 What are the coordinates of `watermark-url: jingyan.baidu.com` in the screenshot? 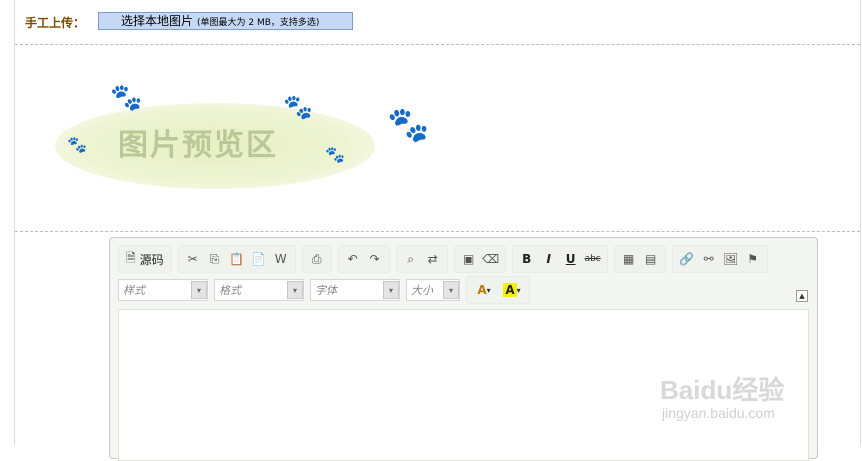 It's located at (718, 413).